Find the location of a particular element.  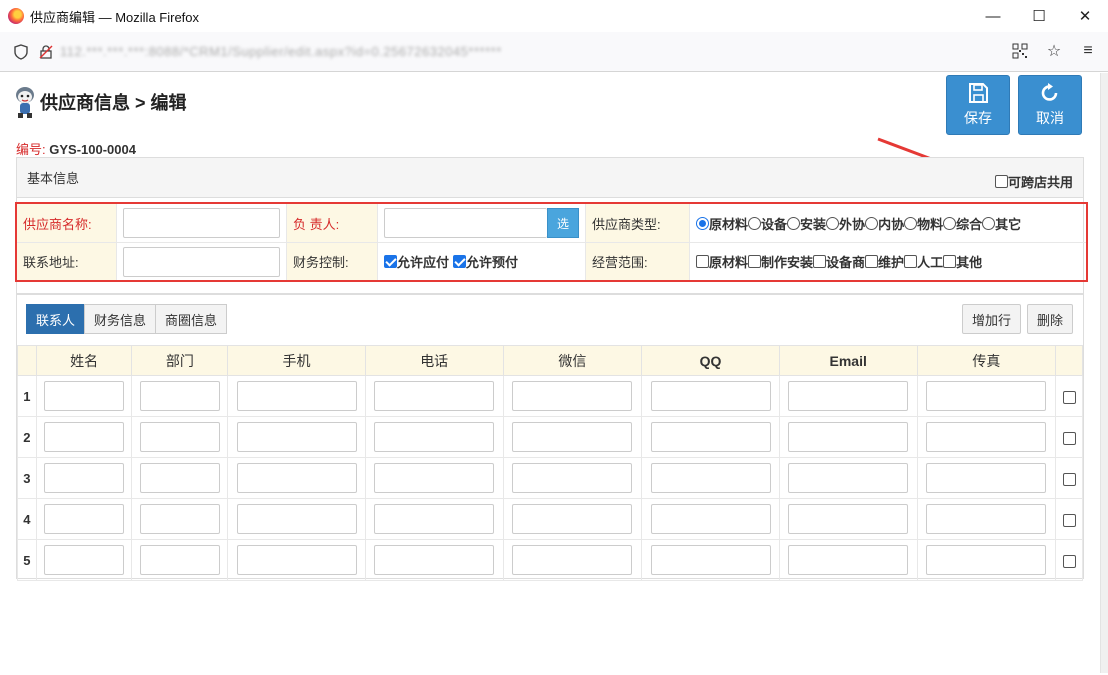

menu-icon: ≡ is located at coordinates (1088, 51).